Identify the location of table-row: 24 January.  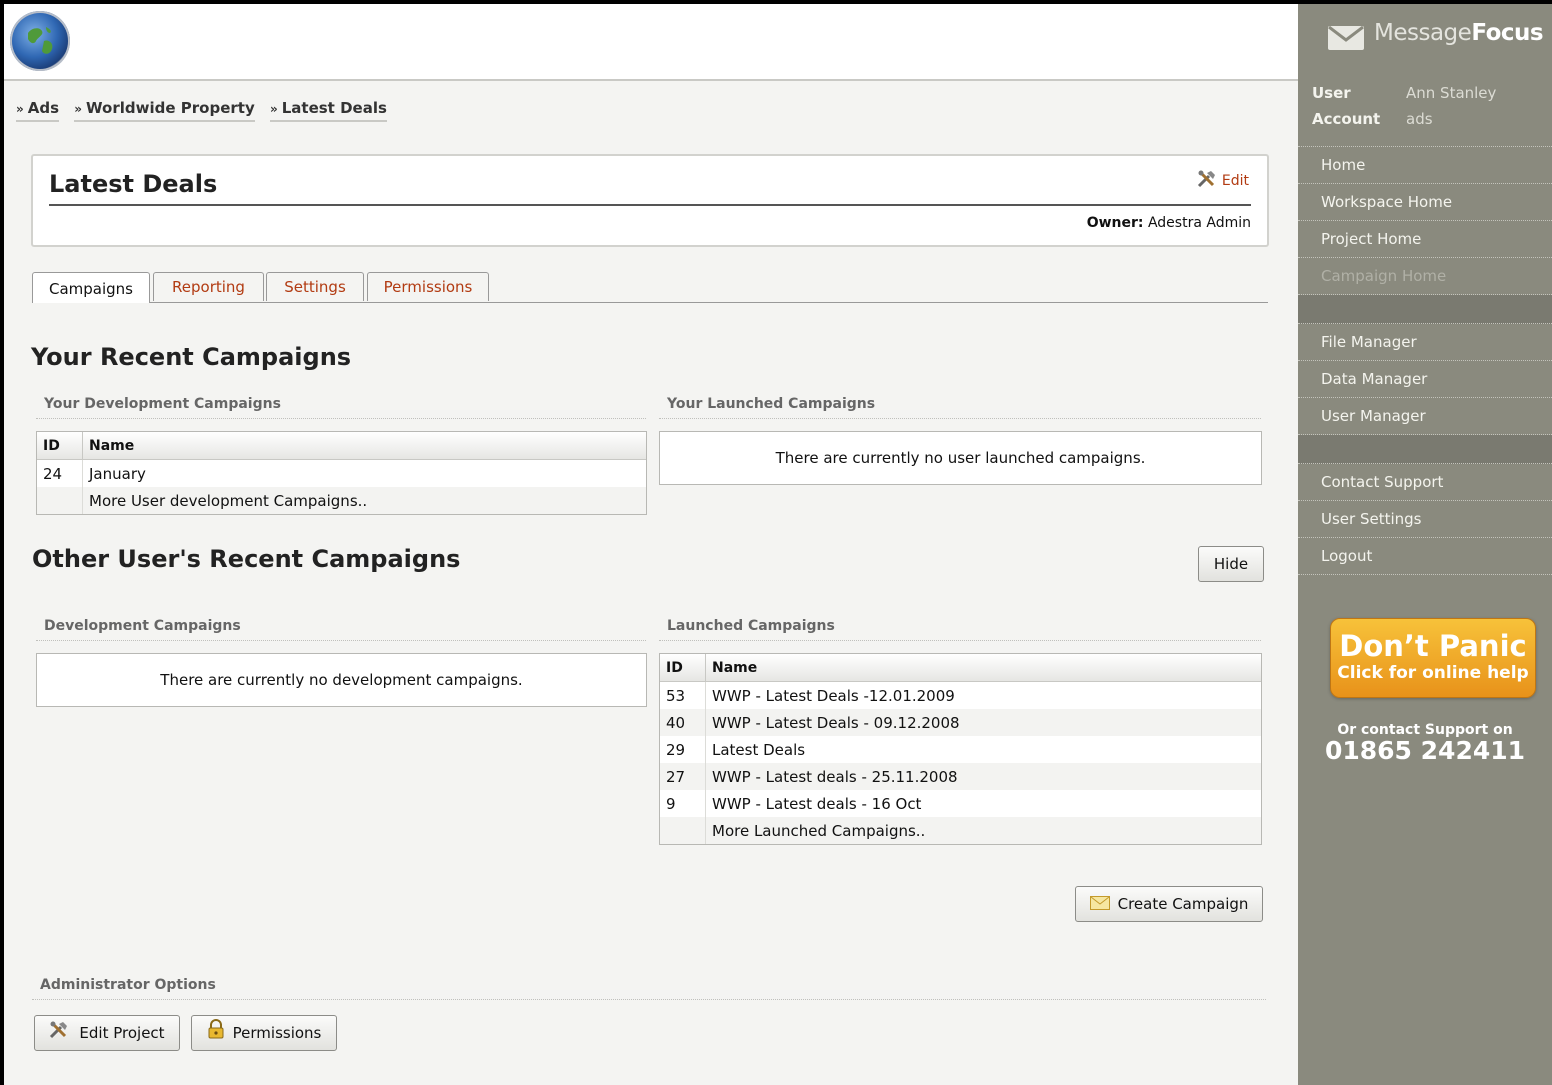
(341, 473).